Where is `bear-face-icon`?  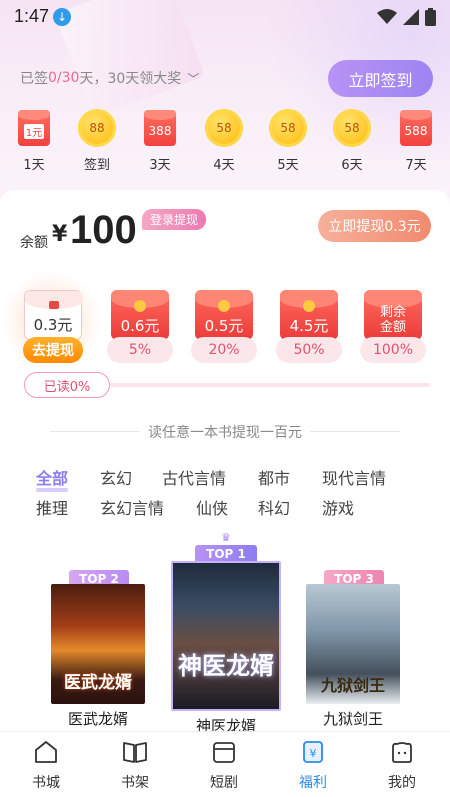
bear-face-icon is located at coordinates (402, 752).